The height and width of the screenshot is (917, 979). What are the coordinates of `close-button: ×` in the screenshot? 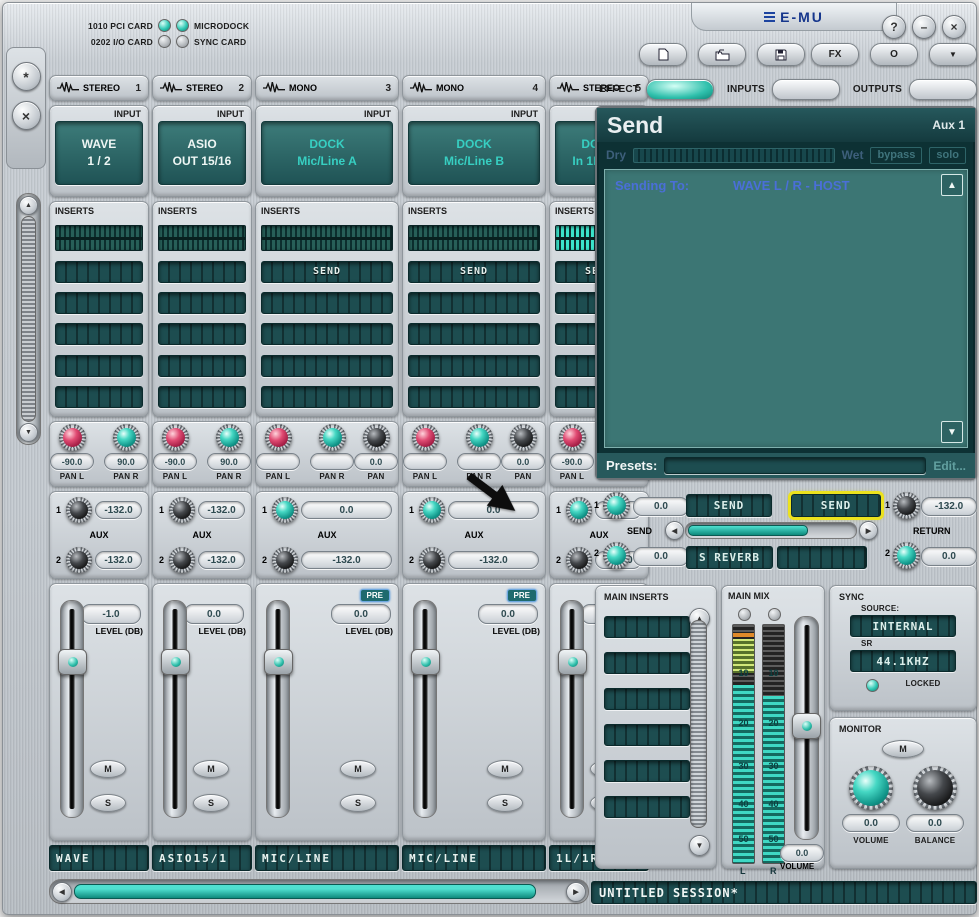 It's located at (954, 27).